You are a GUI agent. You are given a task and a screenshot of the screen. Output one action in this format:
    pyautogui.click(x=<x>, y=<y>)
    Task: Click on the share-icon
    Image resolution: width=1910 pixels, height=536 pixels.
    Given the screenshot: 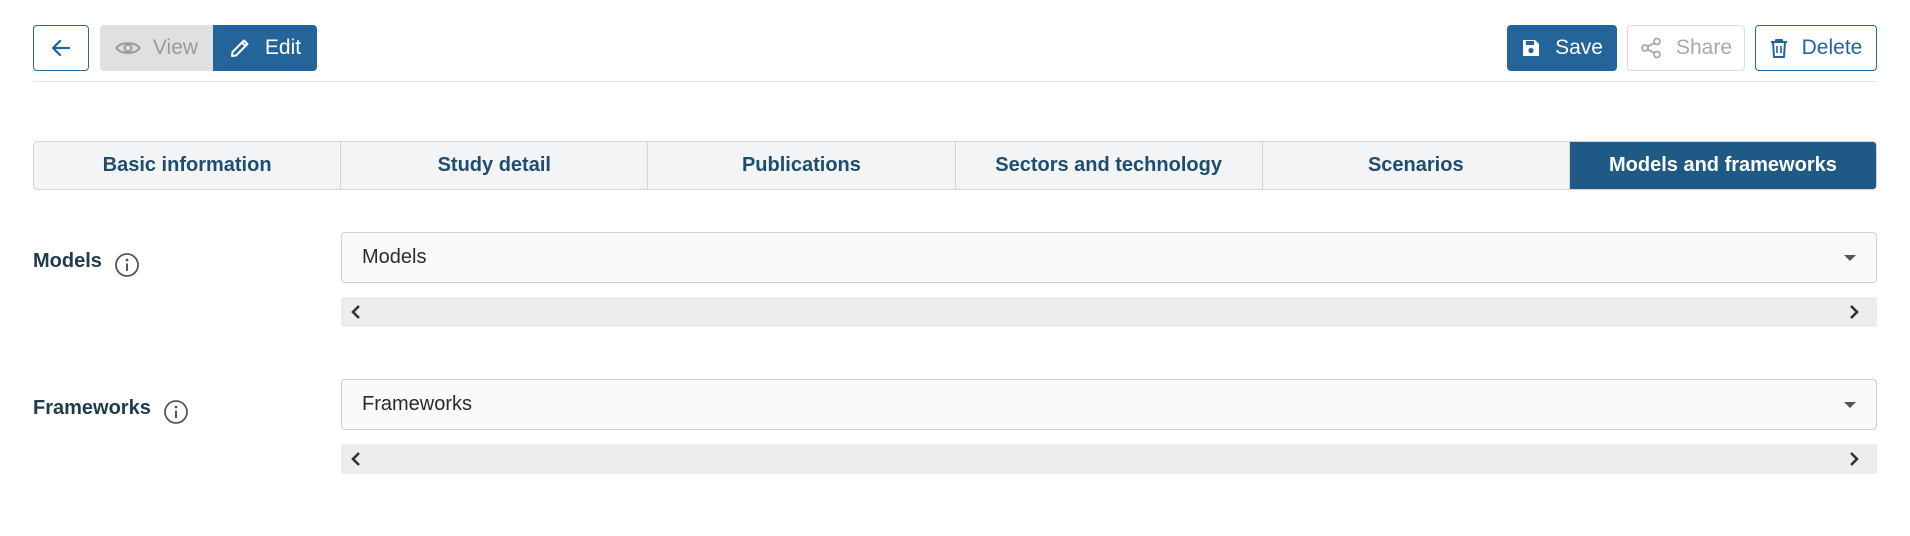 What is the action you would take?
    pyautogui.click(x=1651, y=48)
    